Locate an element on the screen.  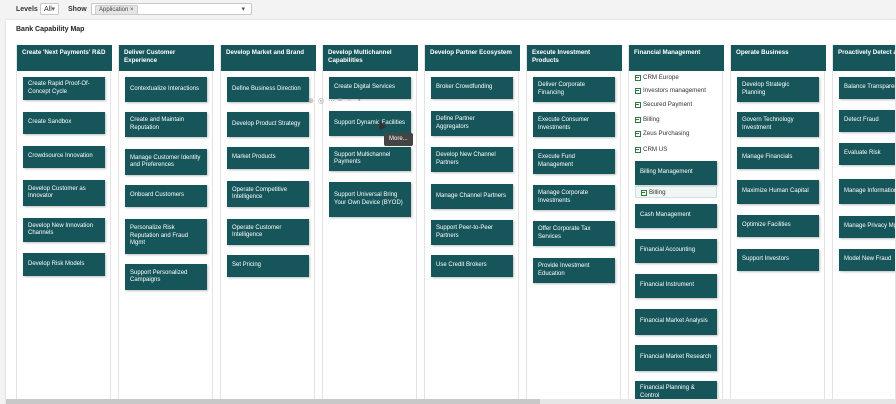
toolbar: Levels All ▾ Show Application × ▾ is located at coordinates (448, 10).